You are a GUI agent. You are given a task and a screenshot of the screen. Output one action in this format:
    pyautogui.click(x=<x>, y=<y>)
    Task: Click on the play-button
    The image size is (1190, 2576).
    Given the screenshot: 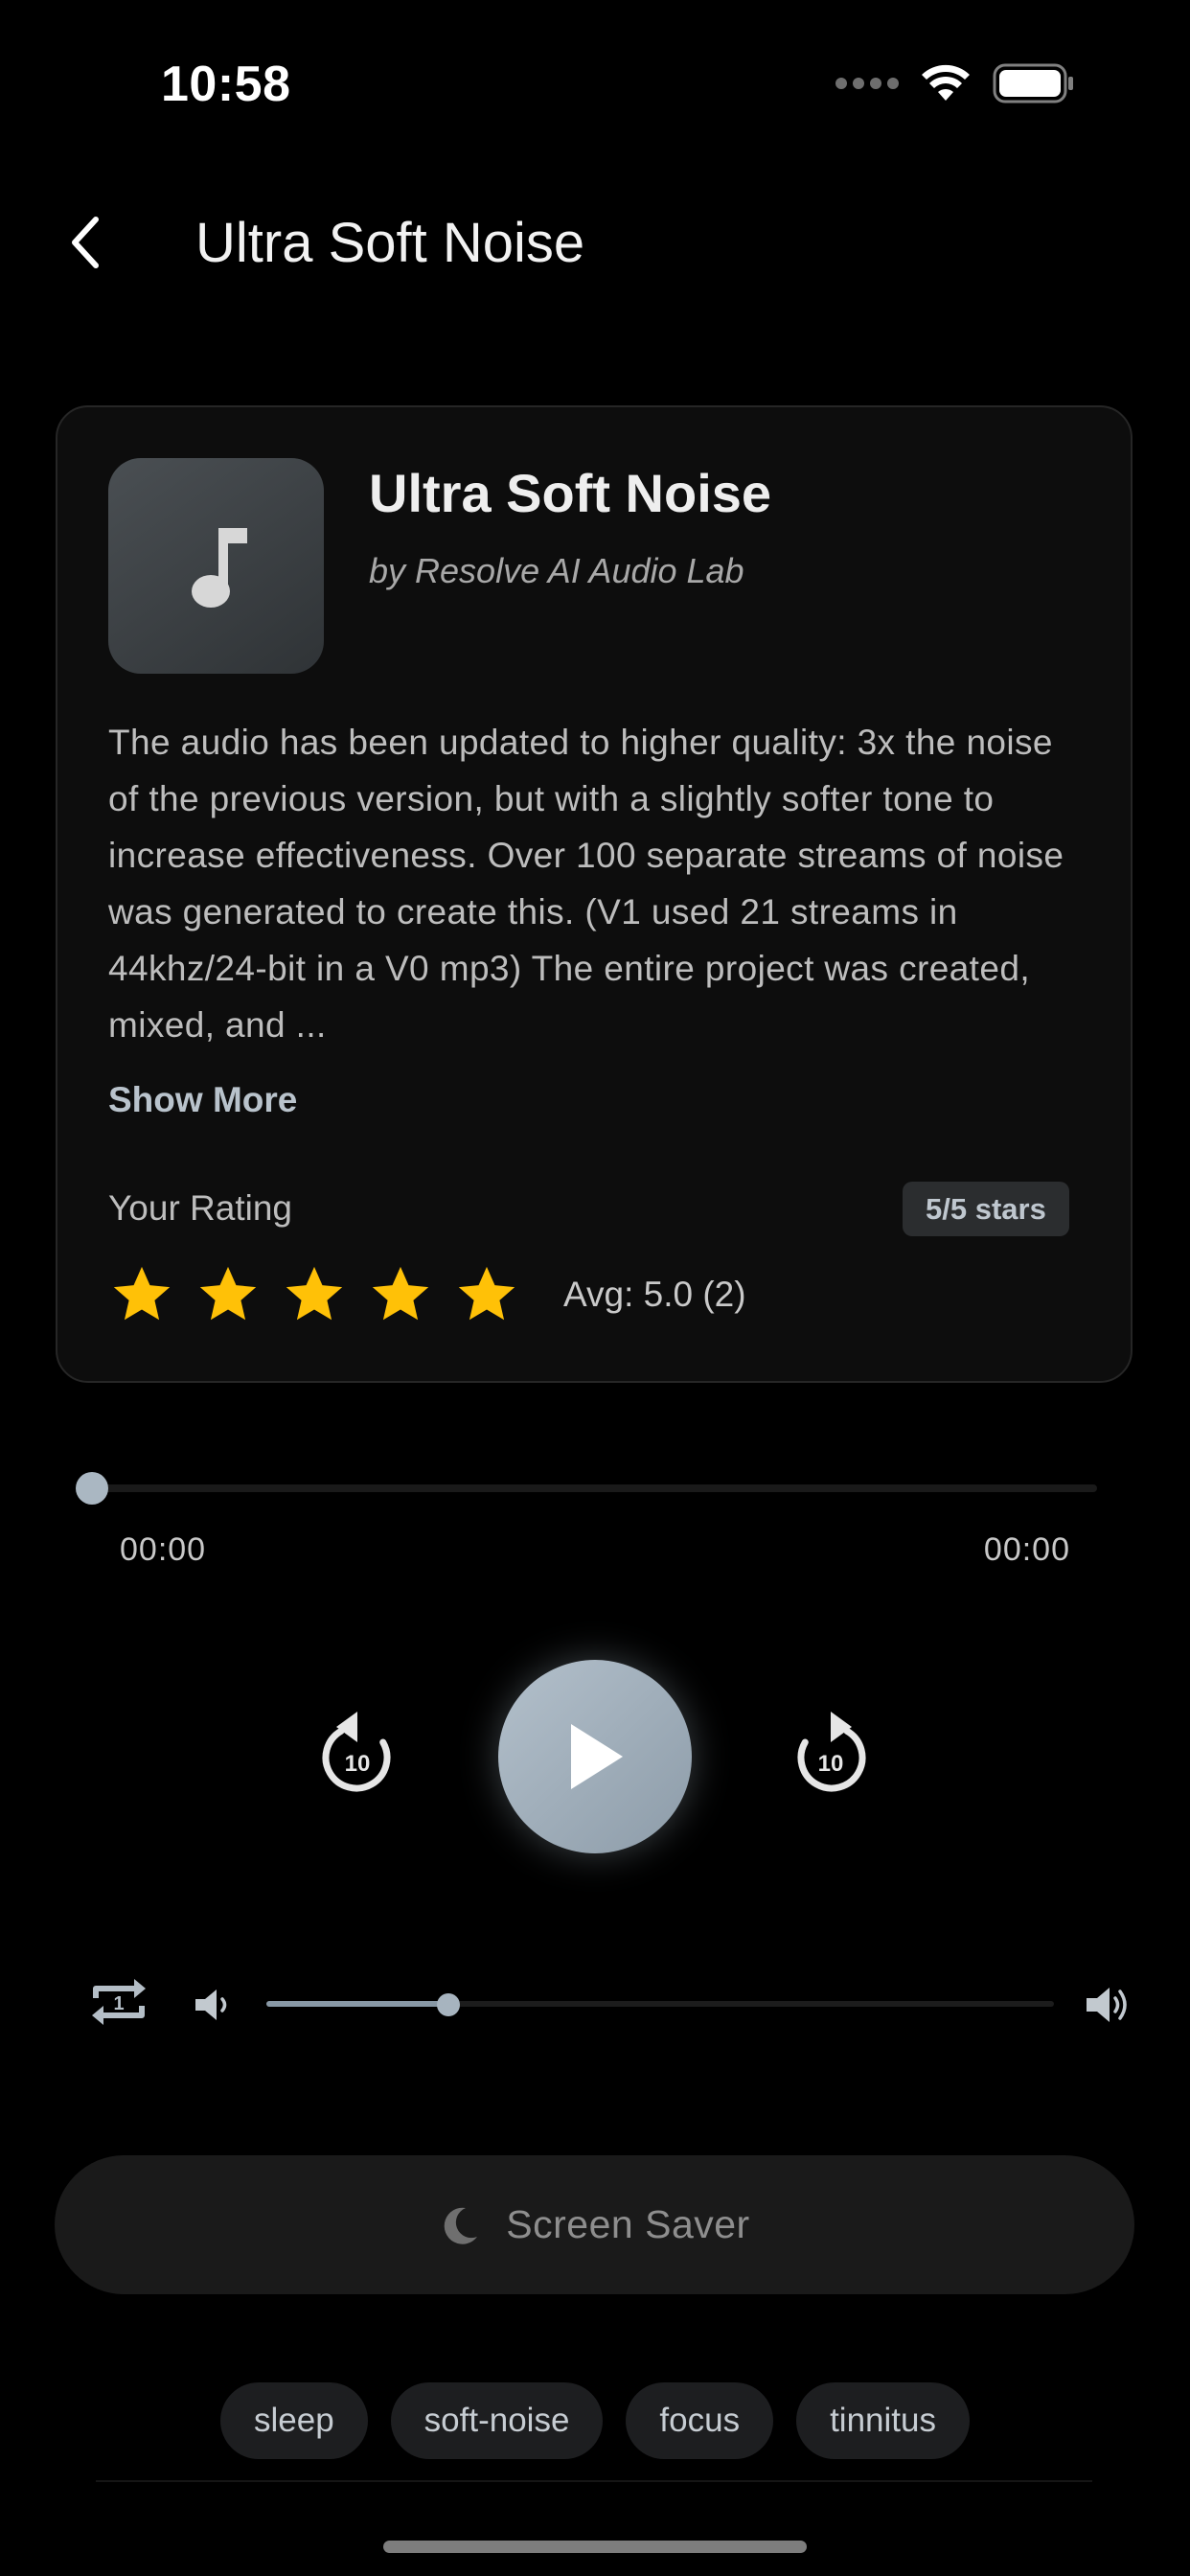 What is the action you would take?
    pyautogui.click(x=595, y=1756)
    